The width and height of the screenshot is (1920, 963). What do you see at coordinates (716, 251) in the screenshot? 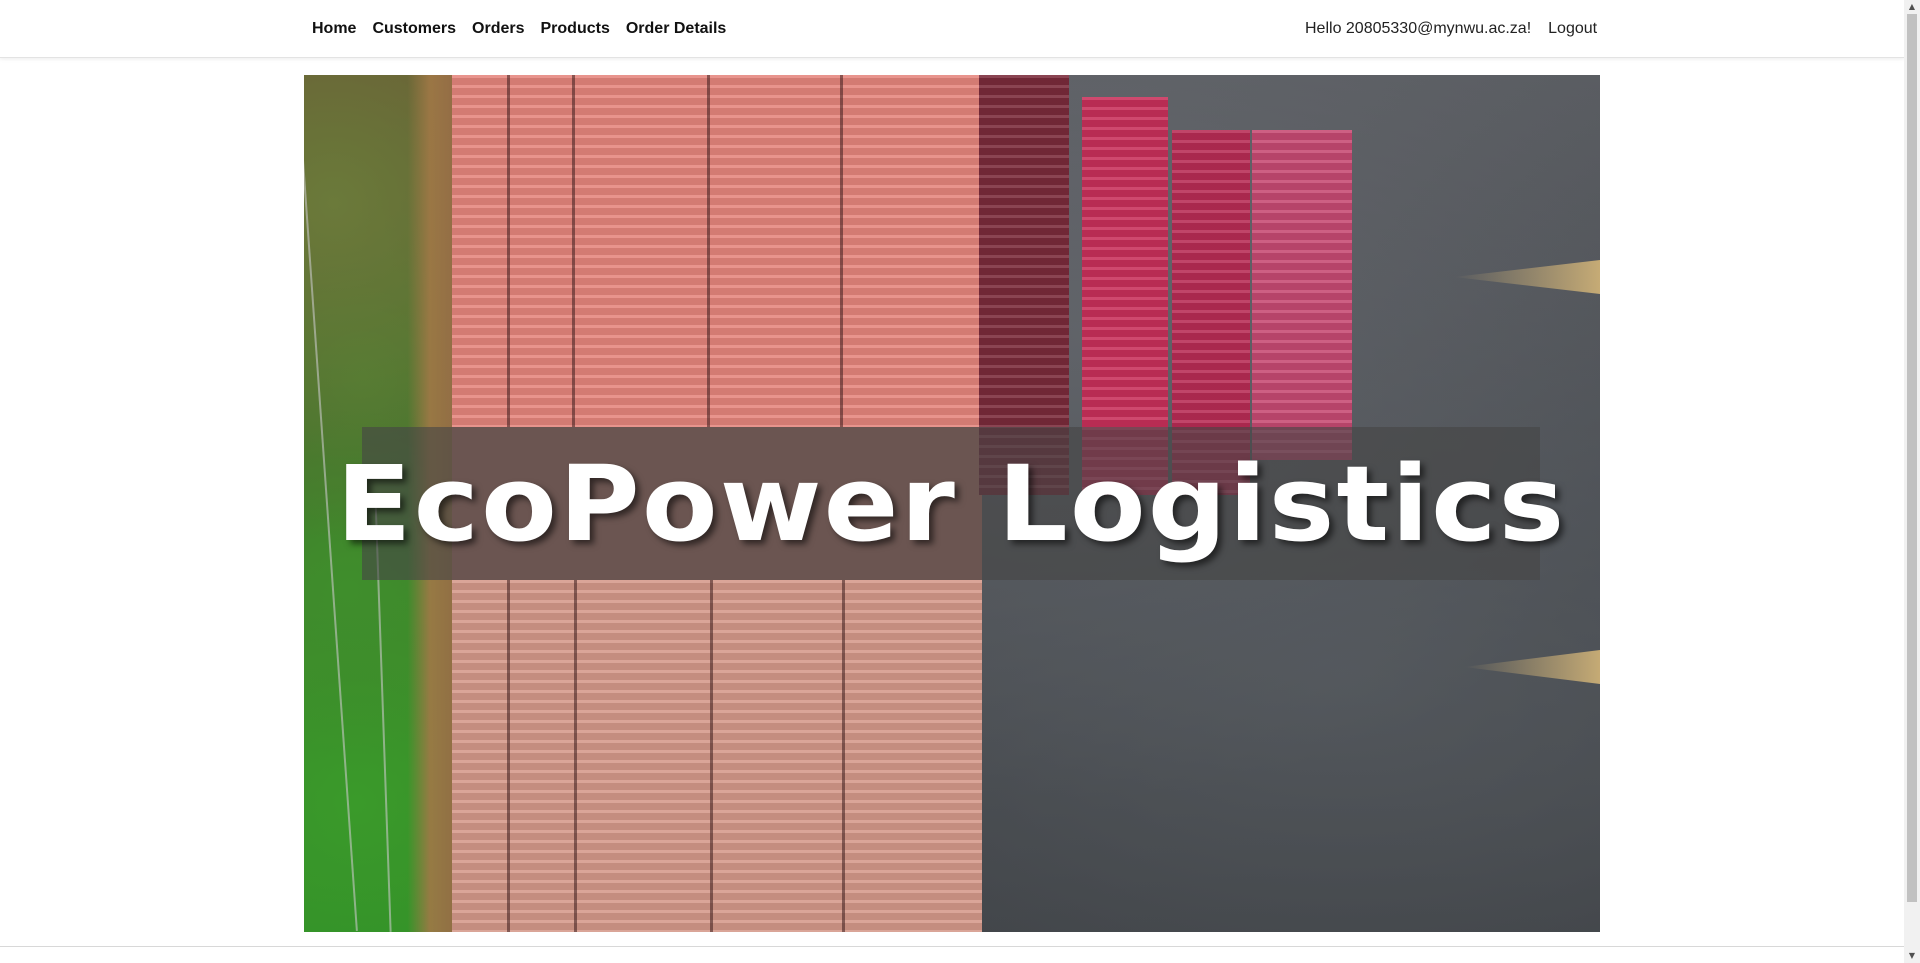
I see `hero-image-containers-top` at bounding box center [716, 251].